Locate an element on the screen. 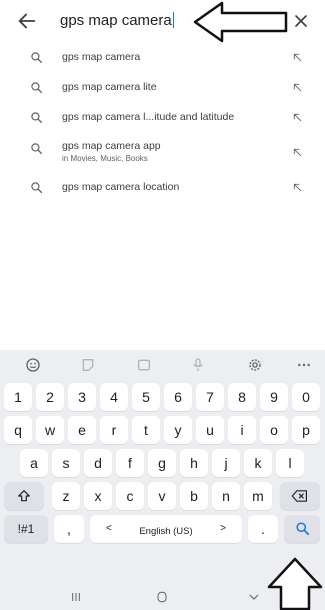  key-w: w is located at coordinates (50, 430).